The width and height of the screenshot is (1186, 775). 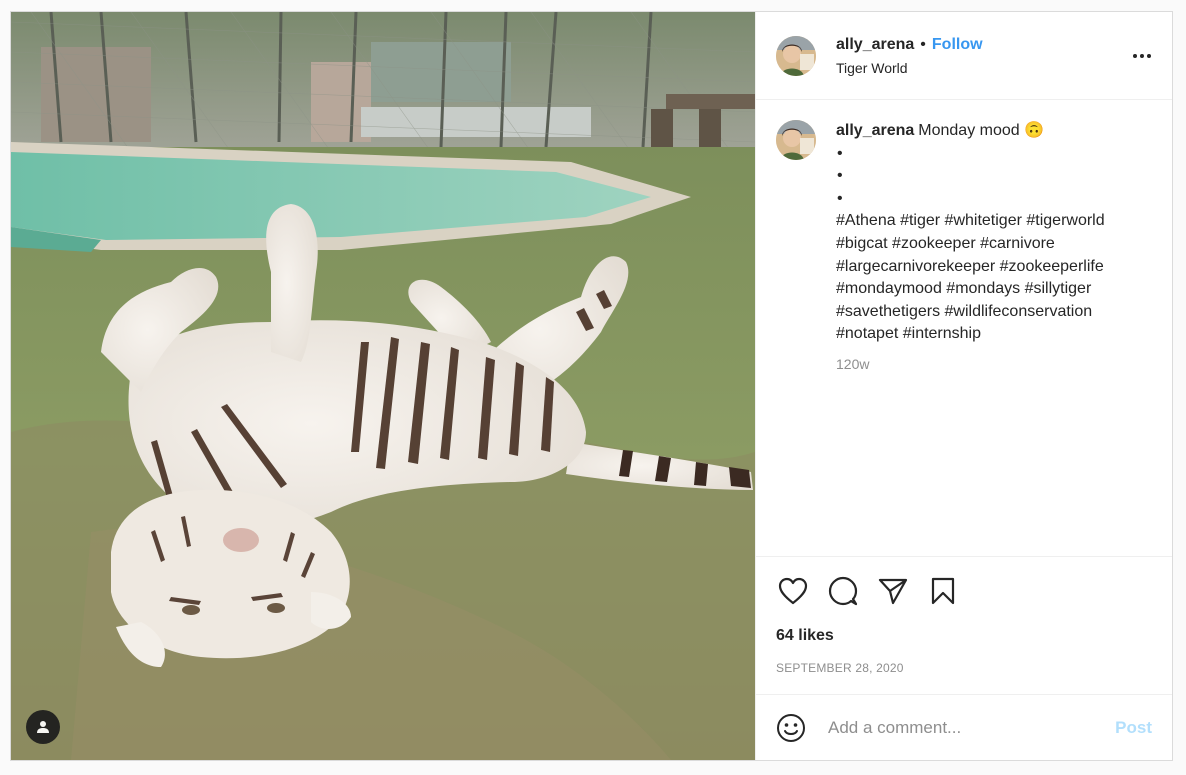 I want to click on hashtag-link: #internship, so click(x=942, y=333).